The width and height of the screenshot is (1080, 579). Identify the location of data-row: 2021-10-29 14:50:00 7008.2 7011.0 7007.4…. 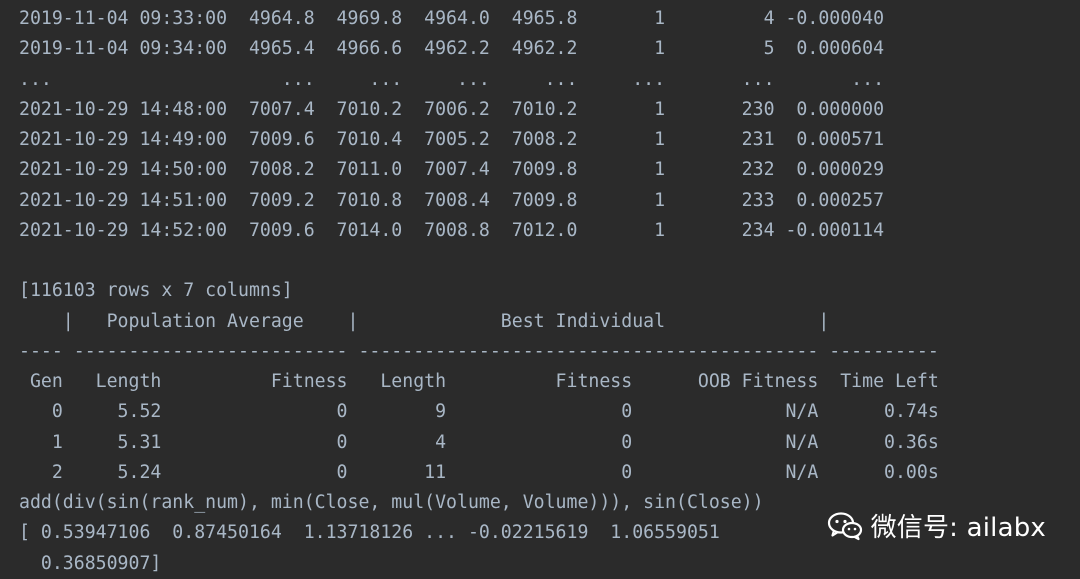
(452, 170).